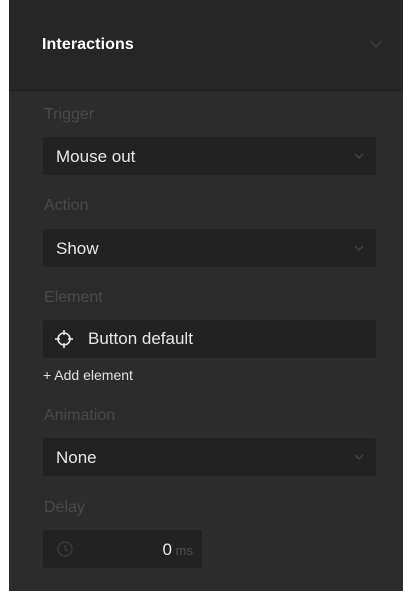  I want to click on element-value: Button default, so click(140, 338).